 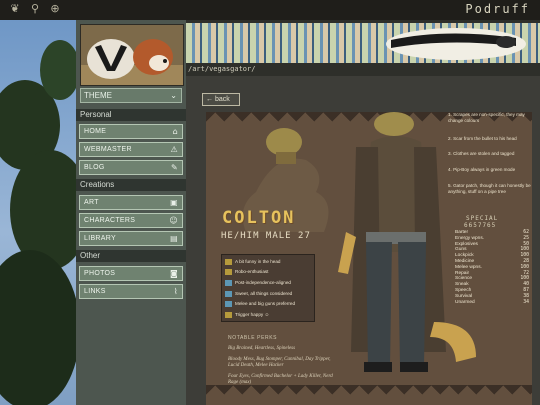 I want to click on note-item: 2. Scar from the bullet to his head, so click(x=482, y=138).